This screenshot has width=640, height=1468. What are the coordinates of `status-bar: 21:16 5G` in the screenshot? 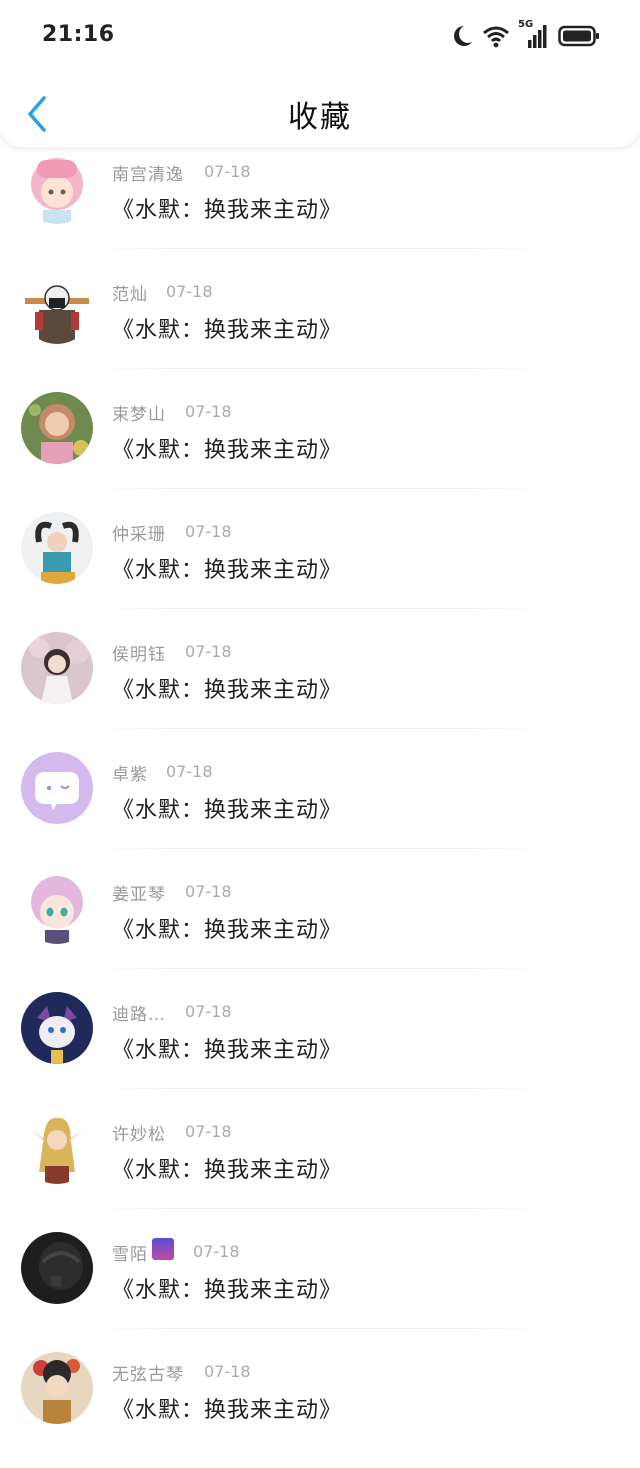 It's located at (320, 36).